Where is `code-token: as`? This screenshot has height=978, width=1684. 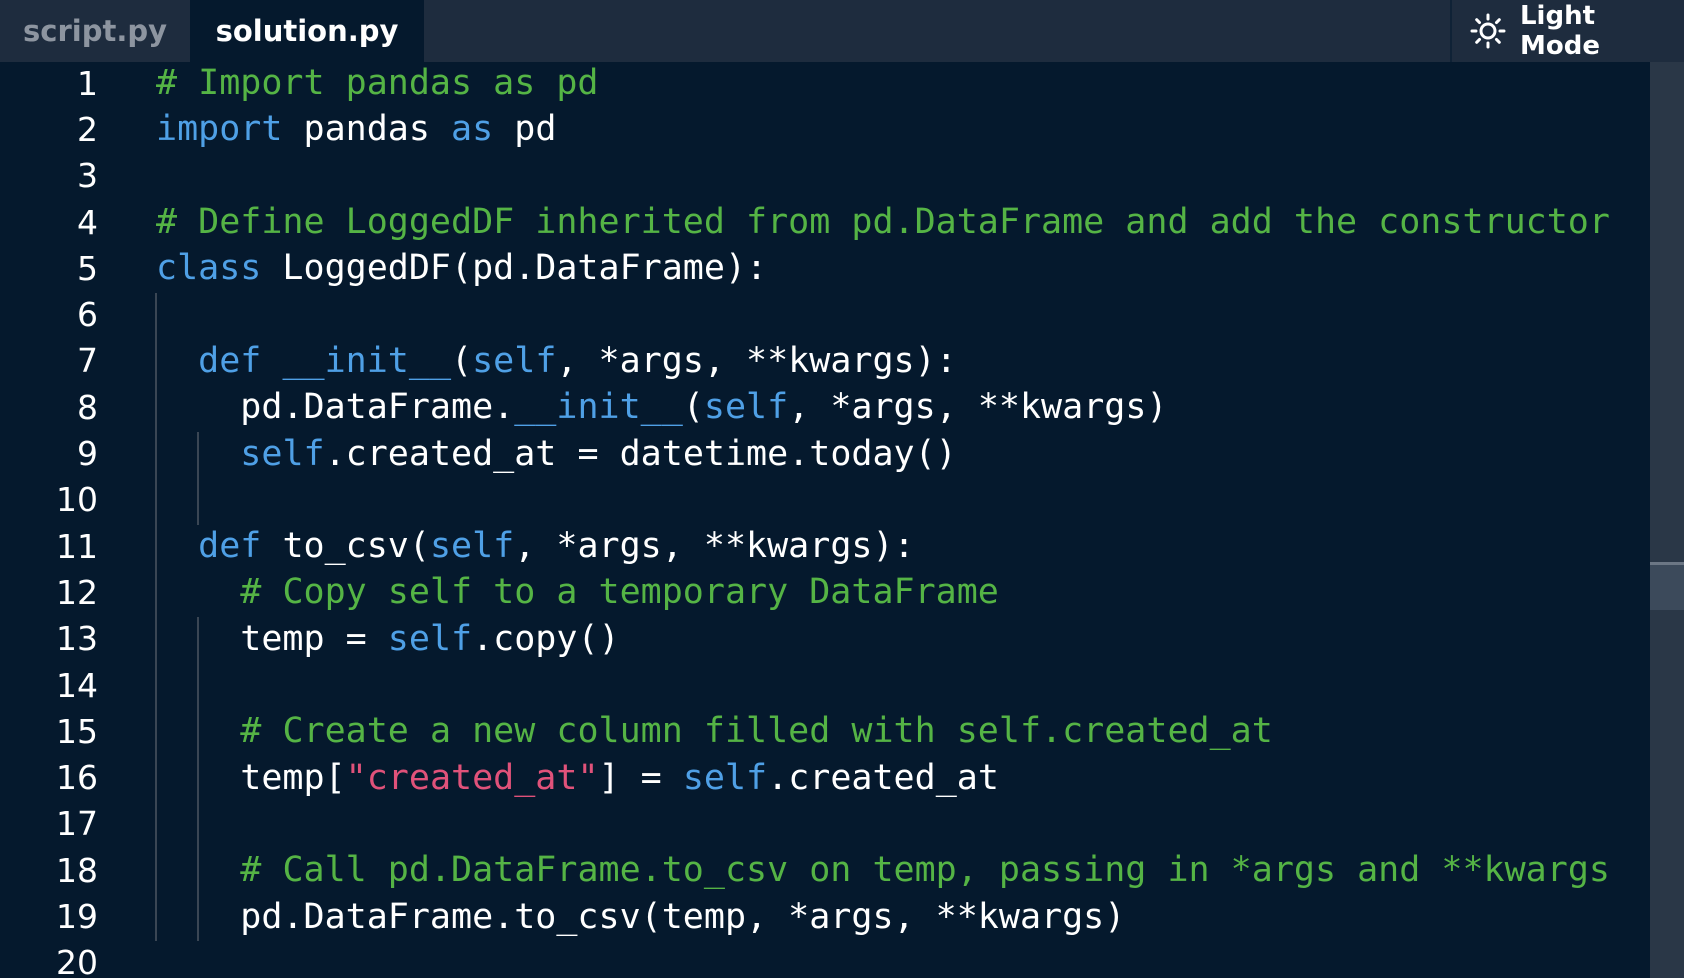 code-token: as is located at coordinates (472, 129).